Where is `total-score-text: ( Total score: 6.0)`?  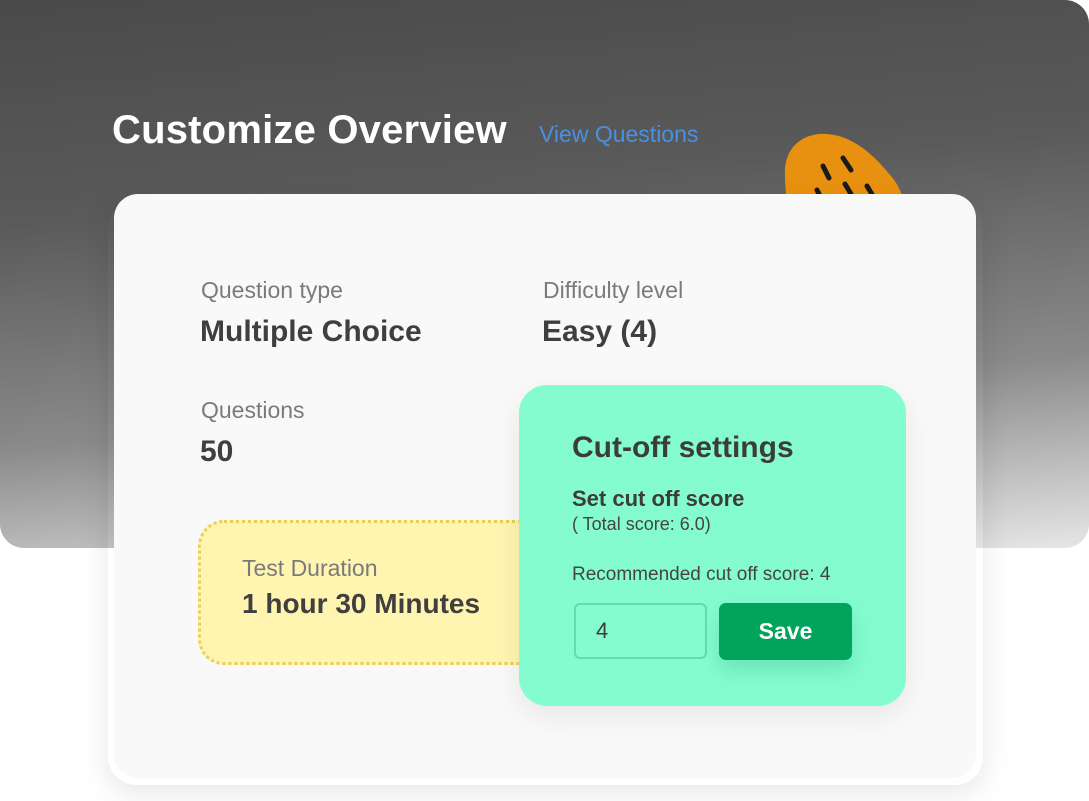
total-score-text: ( Total score: 6.0) is located at coordinates (641, 524).